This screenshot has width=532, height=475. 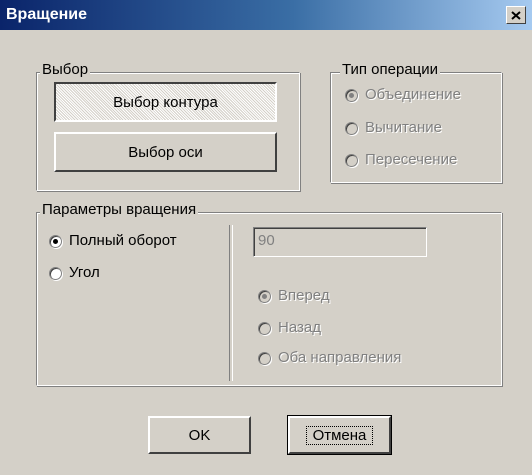 I want to click on vertical-divider, so click(x=231, y=303).